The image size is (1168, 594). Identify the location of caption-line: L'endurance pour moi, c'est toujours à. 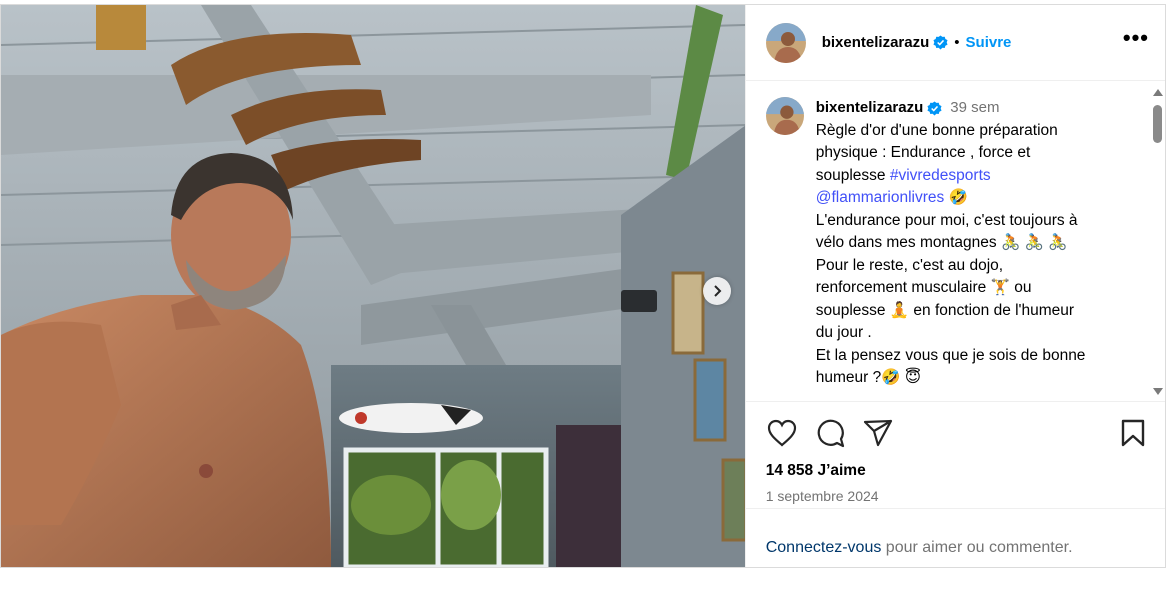
(946, 220).